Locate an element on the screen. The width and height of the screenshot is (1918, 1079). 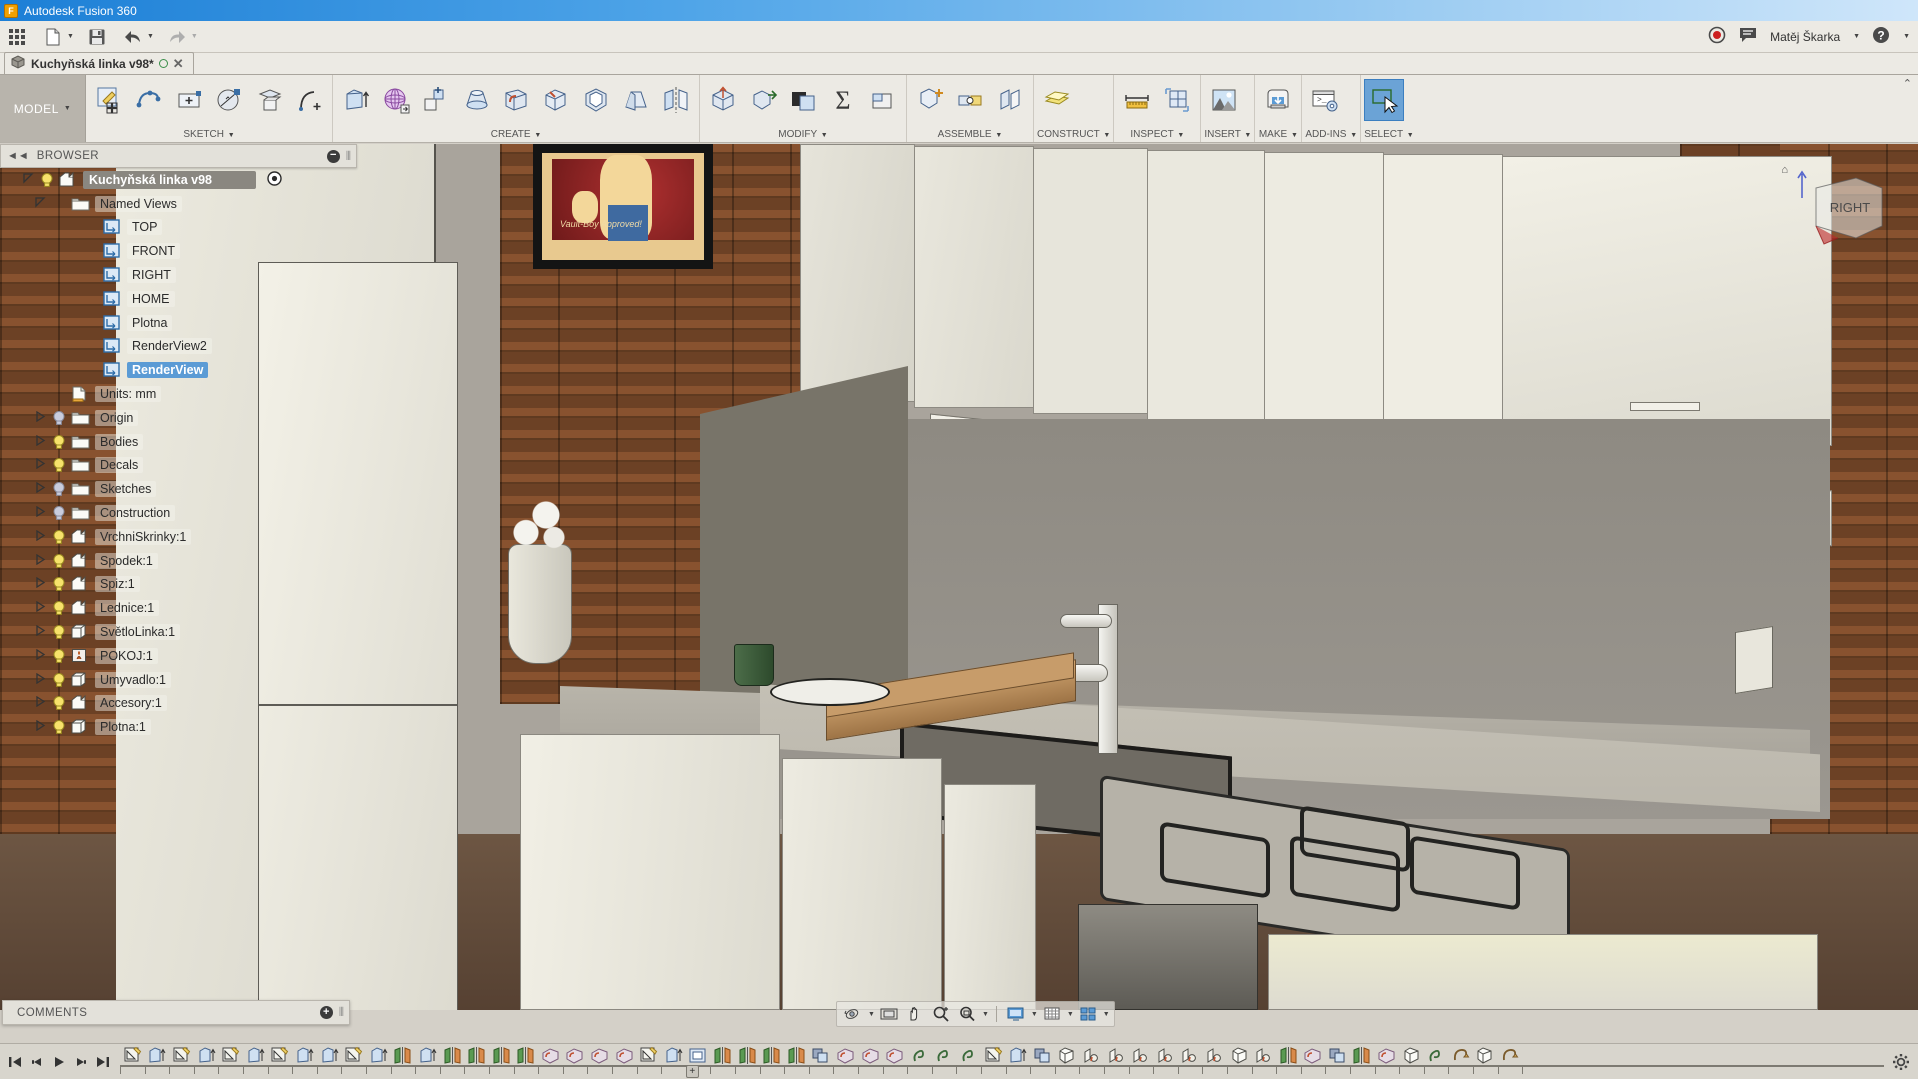
view-cube-home-icon: ⌂ is located at coordinates (1784, 170).